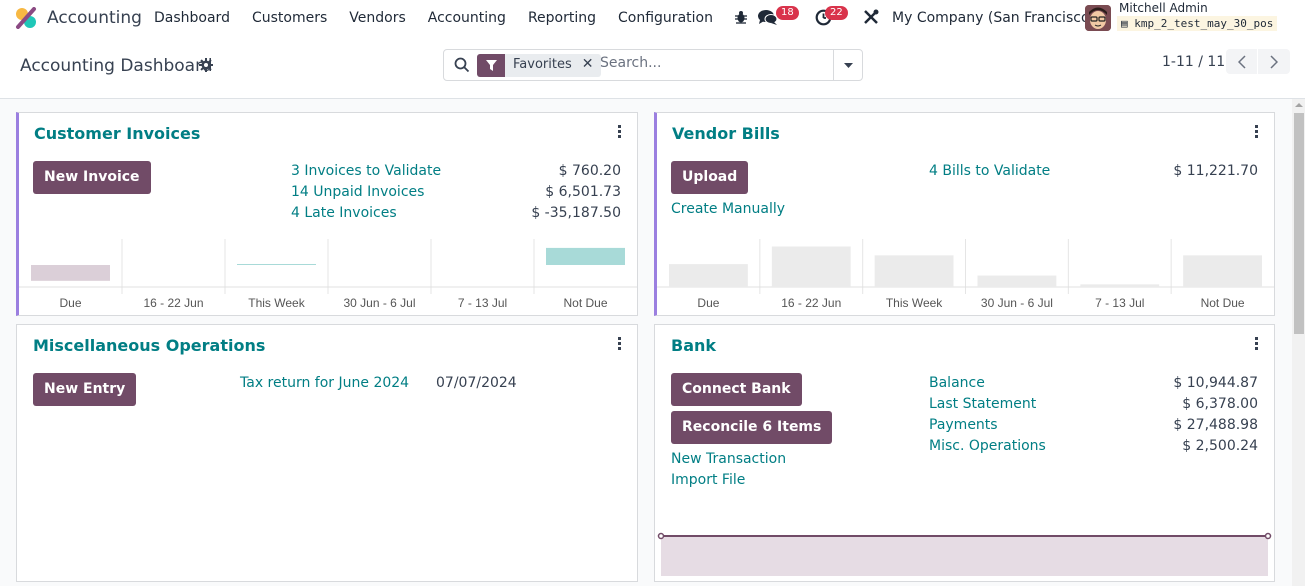 The image size is (1305, 586). I want to click on accounting-app-logo-icon, so click(26, 18).